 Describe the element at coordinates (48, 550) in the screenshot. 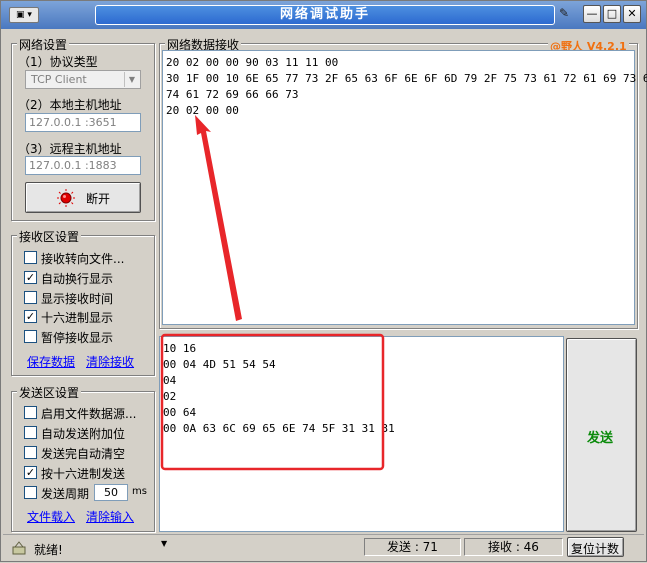

I see `status-text: 就绪!` at that location.